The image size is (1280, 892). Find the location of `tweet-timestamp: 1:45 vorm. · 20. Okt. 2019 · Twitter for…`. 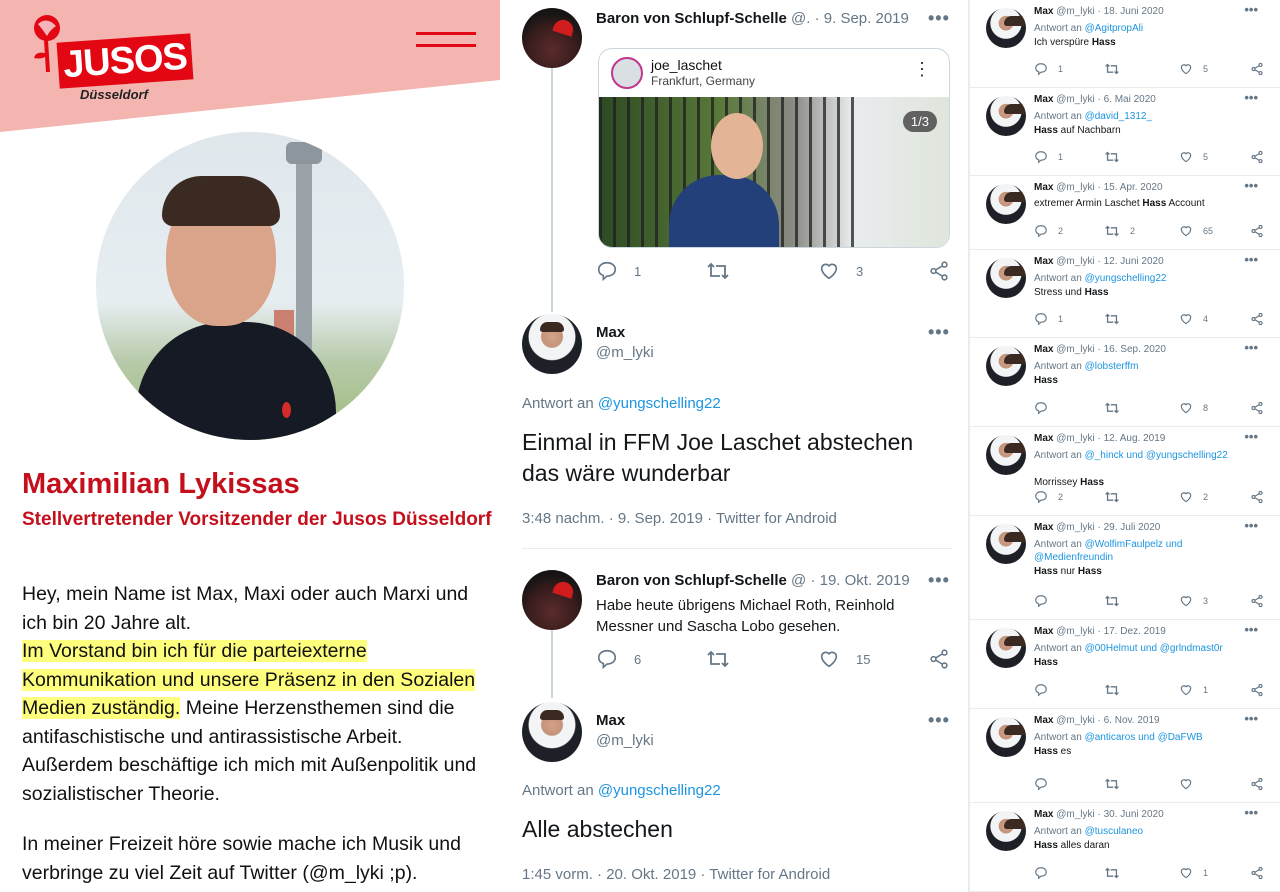

tweet-timestamp: 1:45 vorm. · 20. Okt. 2019 · Twitter for… is located at coordinates (676, 874).